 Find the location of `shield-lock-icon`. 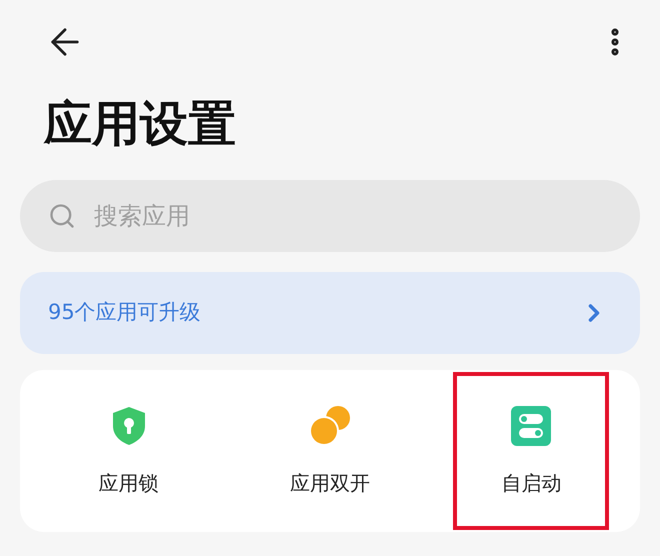

shield-lock-icon is located at coordinates (128, 426).